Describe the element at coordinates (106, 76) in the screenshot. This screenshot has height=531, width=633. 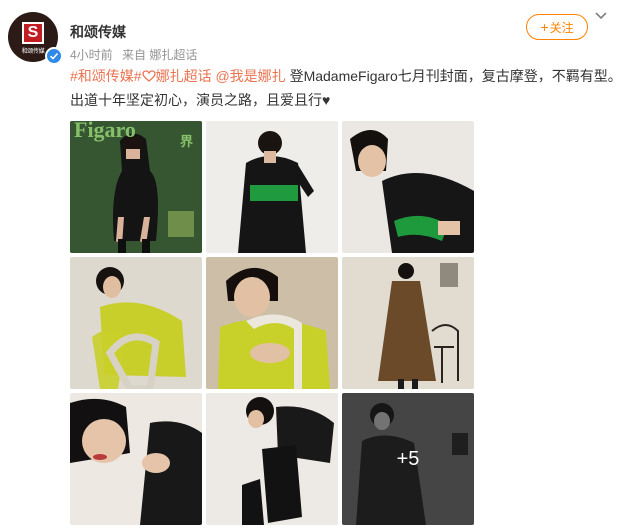
I see `topic-tag-link: #和颂传媒#` at that location.